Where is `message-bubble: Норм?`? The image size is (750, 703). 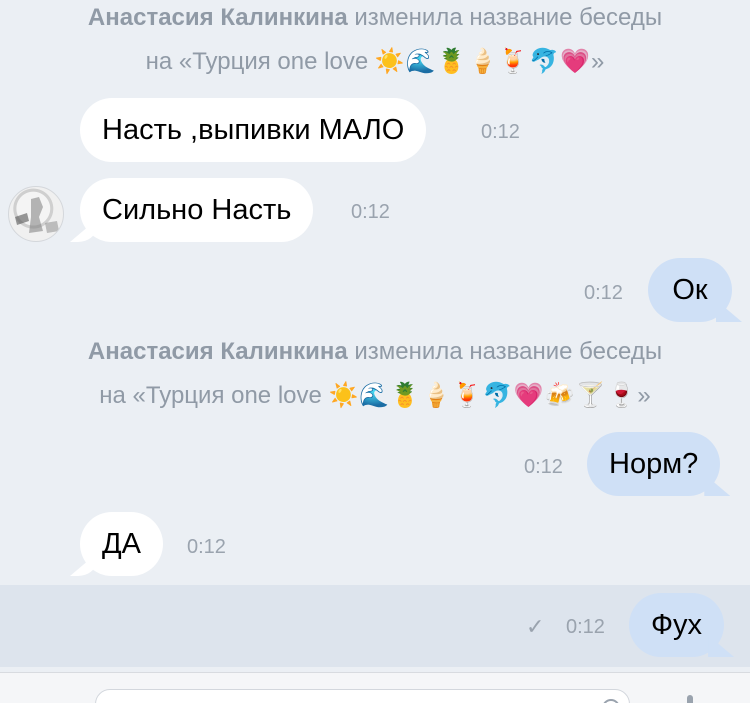
message-bubble: Норм? is located at coordinates (654, 464).